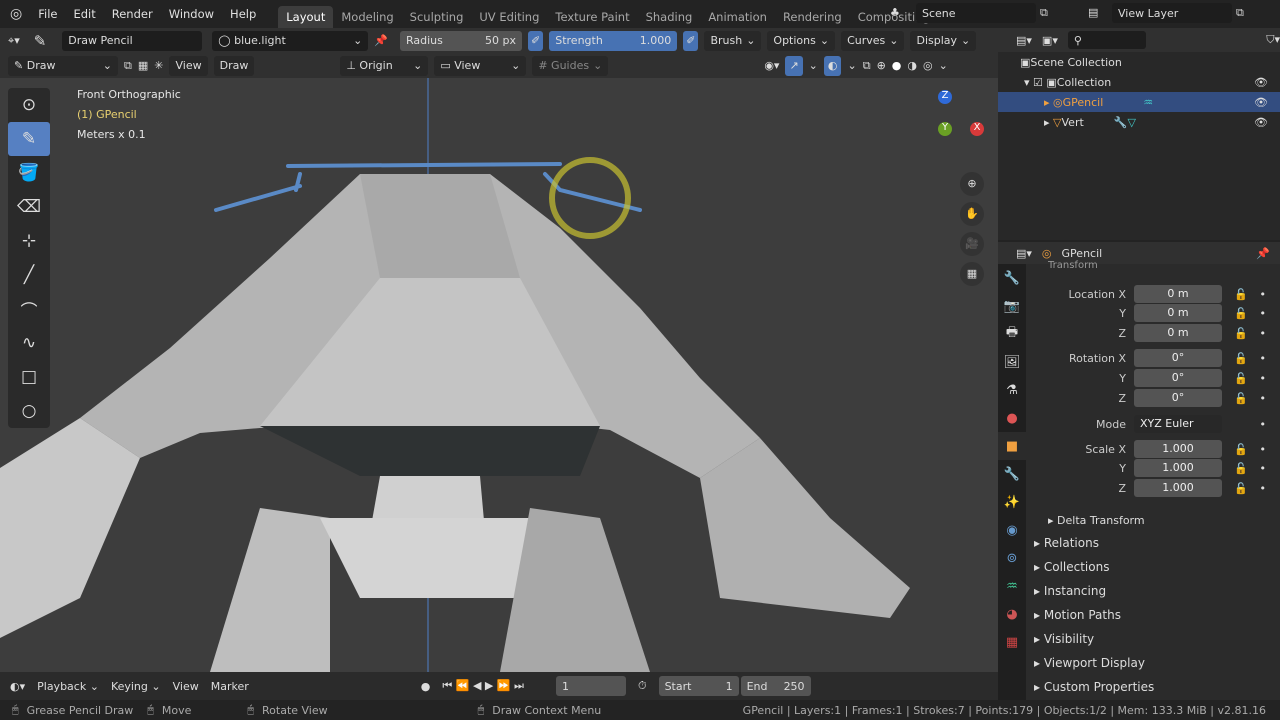 This screenshot has width=1280, height=720. Describe the element at coordinates (1064, 639) in the screenshot. I see `panel-visibility: ▸ Visibility` at that location.